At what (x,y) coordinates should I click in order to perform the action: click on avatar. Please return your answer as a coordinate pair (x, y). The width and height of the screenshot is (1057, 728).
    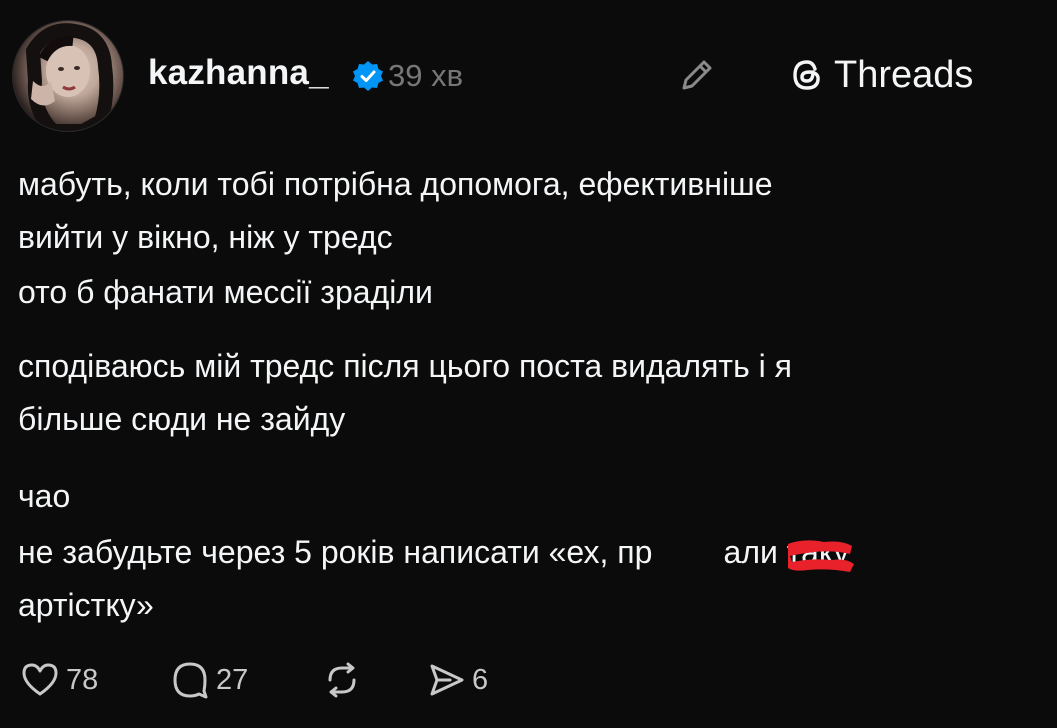
    Looking at the image, I should click on (68, 76).